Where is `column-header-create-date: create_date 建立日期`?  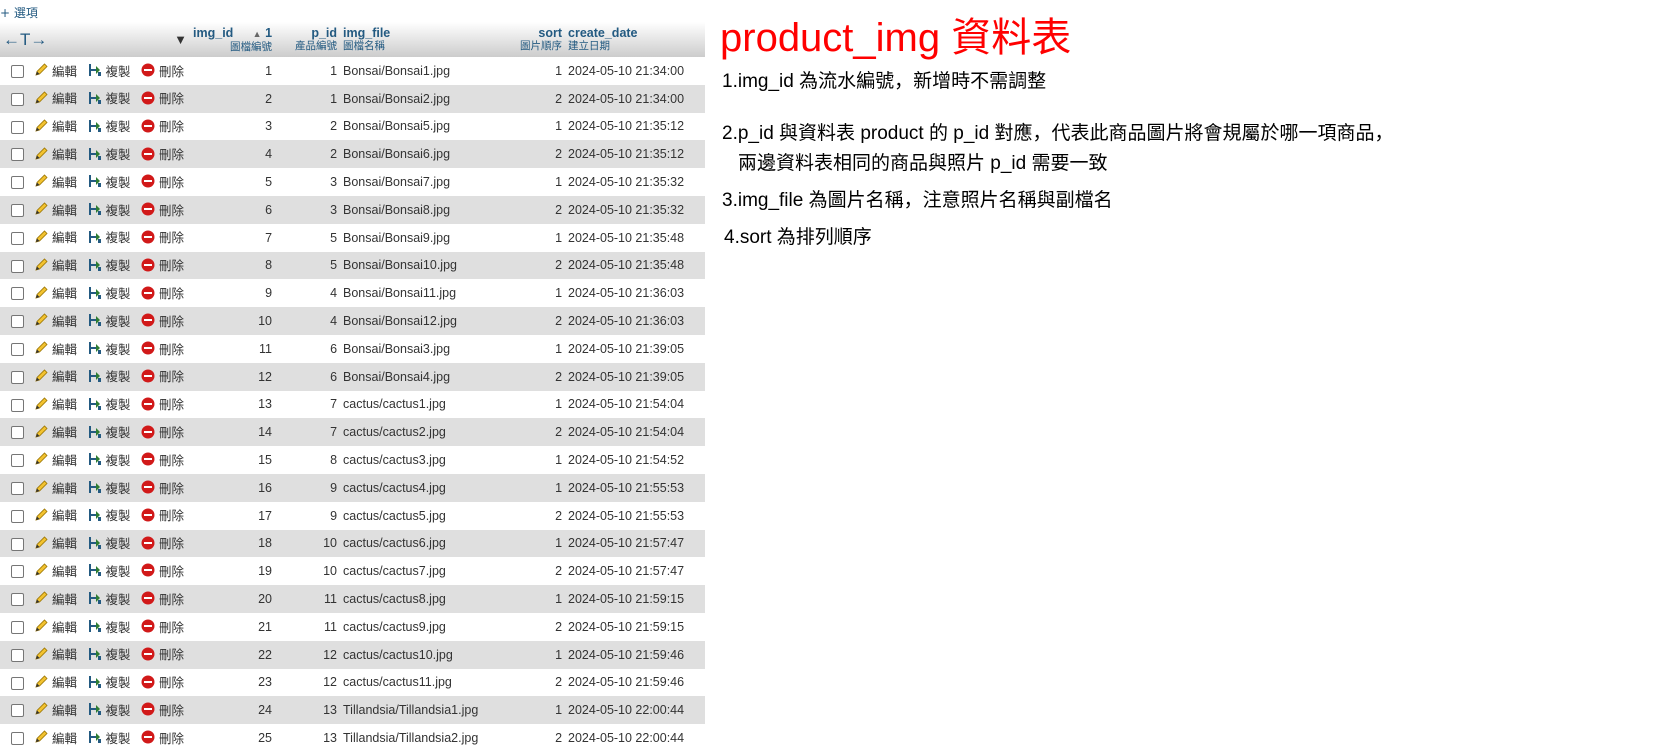
column-header-create-date: create_date 建立日期 is located at coordinates (635, 39).